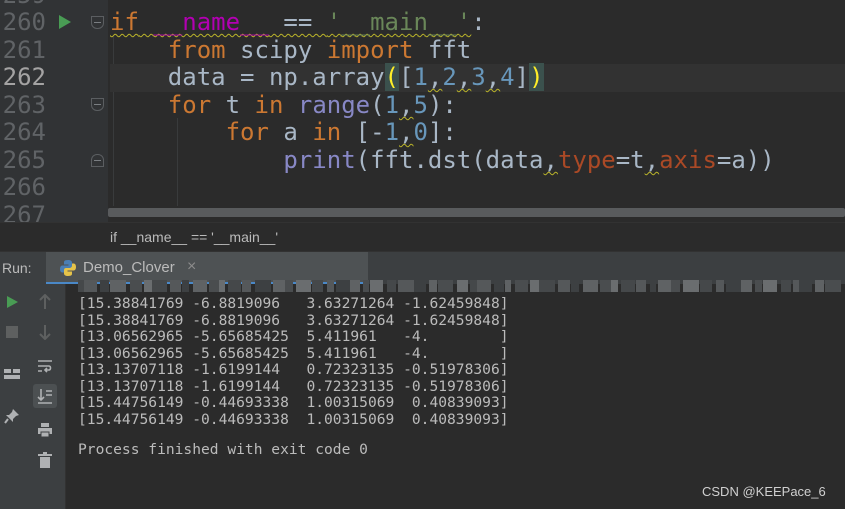 This screenshot has width=845, height=509. I want to click on code-line-260: if __name__ == '__main__':, so click(298, 22).